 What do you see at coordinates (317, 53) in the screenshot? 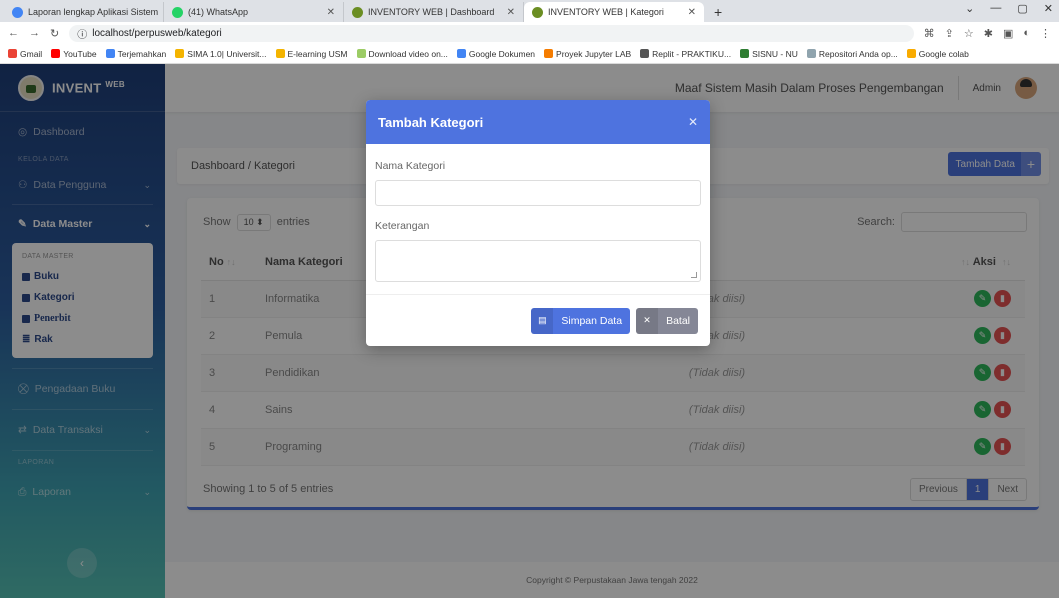
I see `bookmark-label: E-learning USM` at bounding box center [317, 53].